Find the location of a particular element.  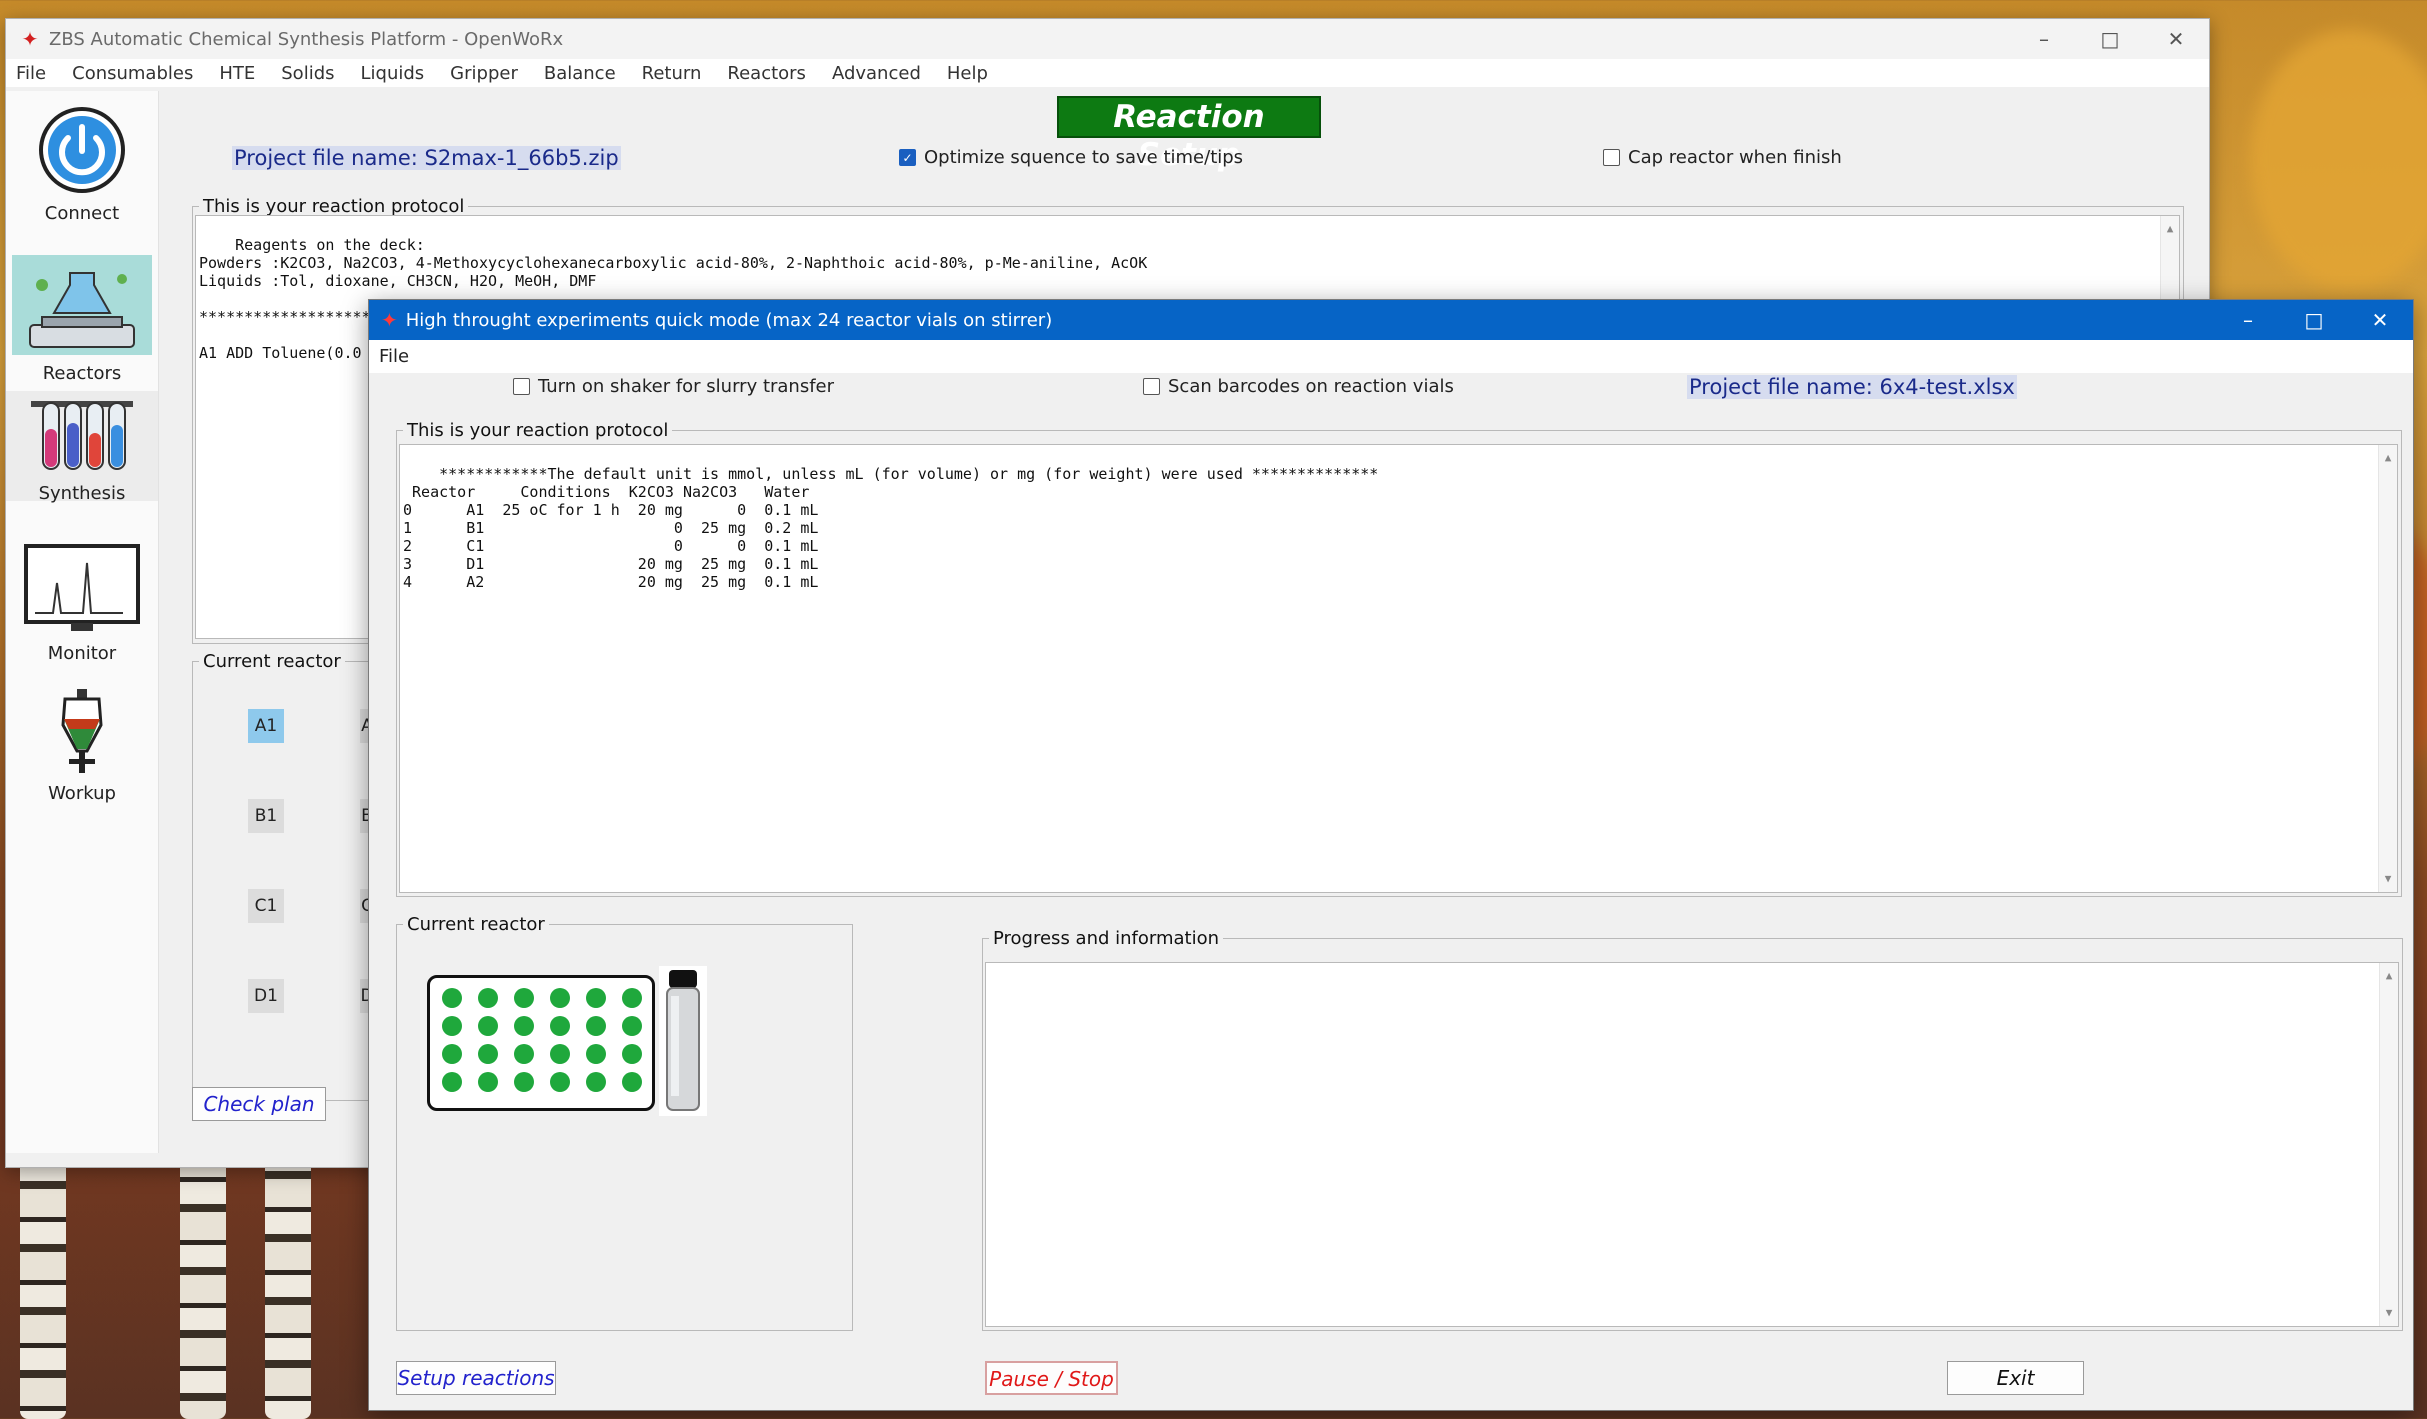

reactor-button-d1: D1 is located at coordinates (266, 996).